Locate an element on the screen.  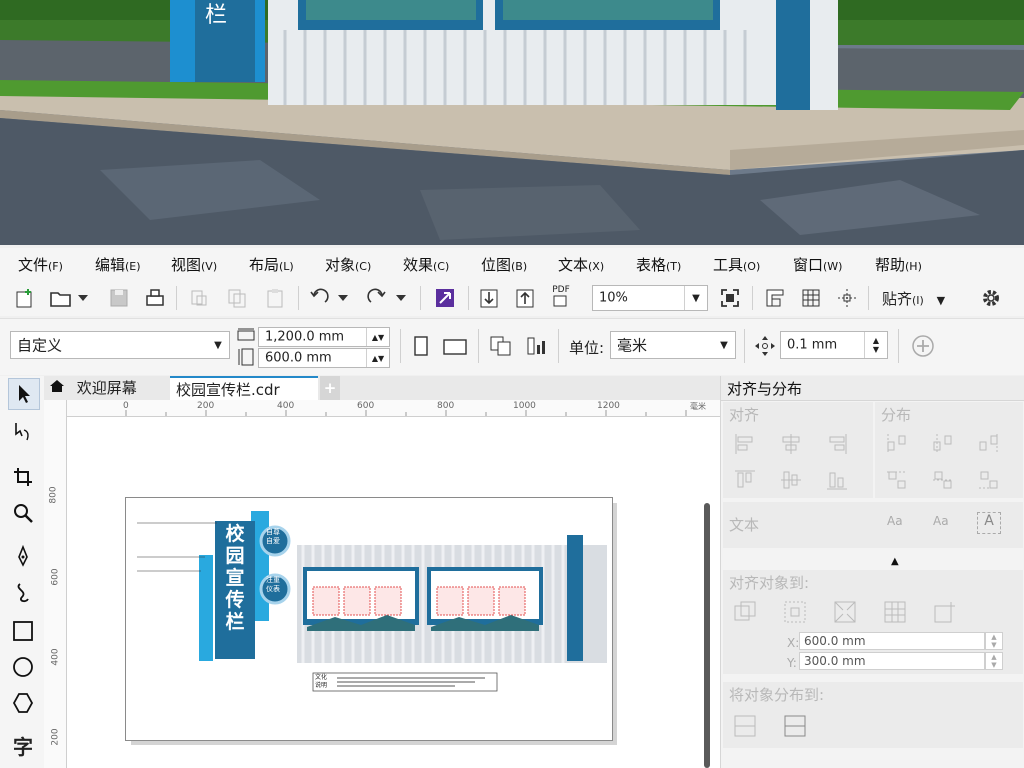
align-center-horizontal-icon is located at coordinates (791, 444).